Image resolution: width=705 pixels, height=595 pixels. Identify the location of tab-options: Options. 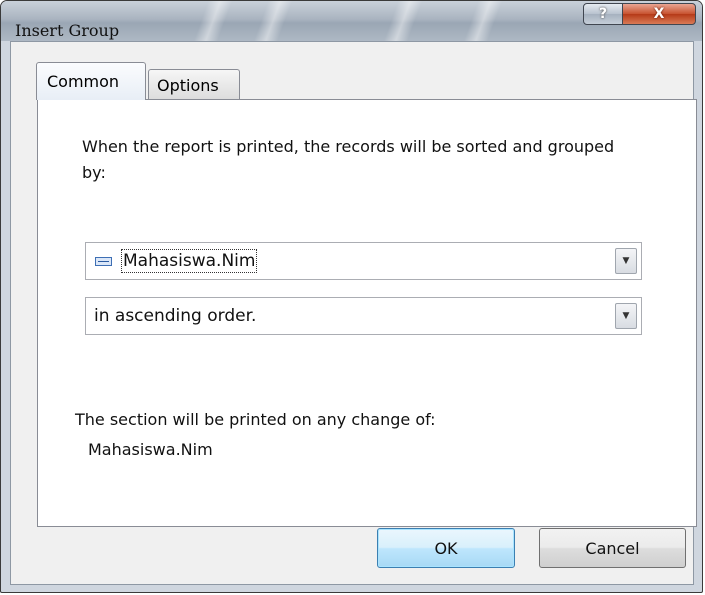
(194, 84).